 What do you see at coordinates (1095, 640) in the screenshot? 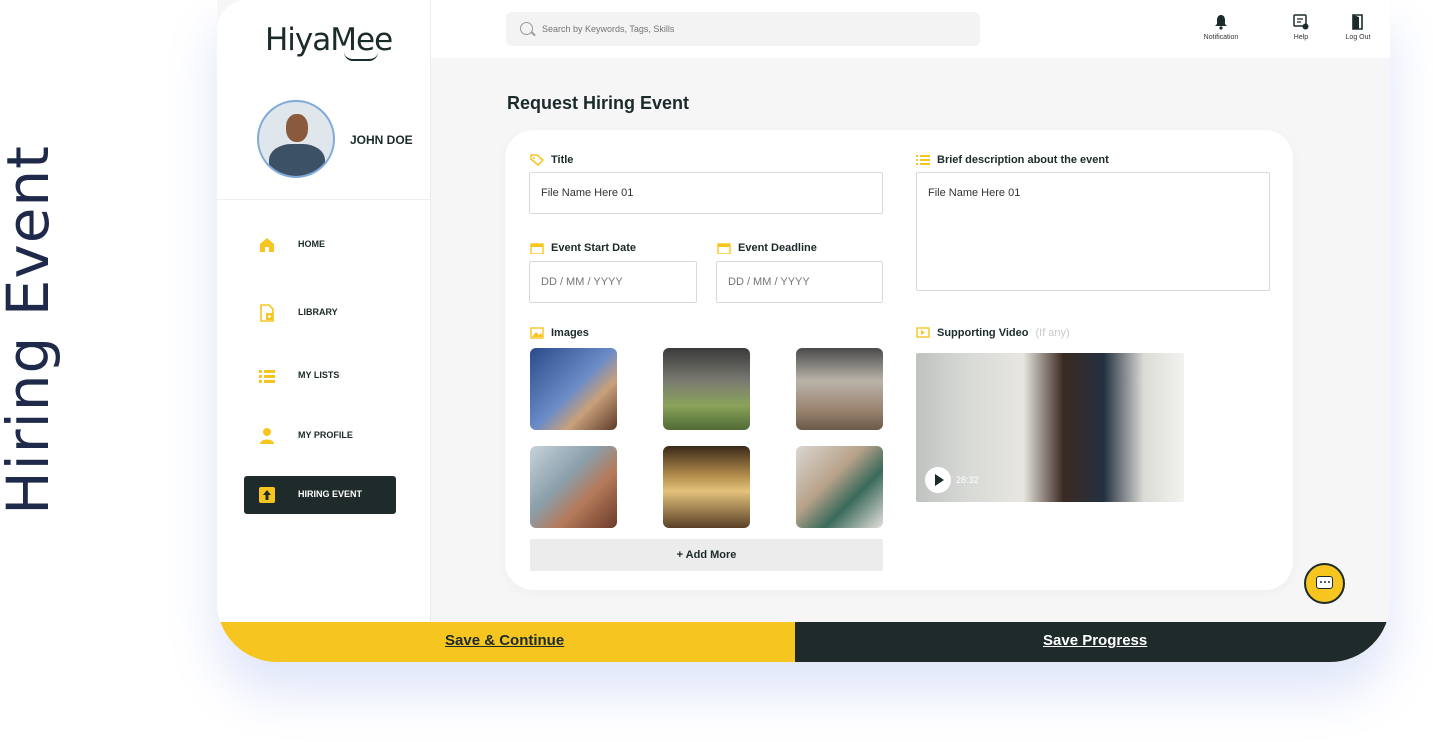
I see `save-progress-button: Save Progress` at bounding box center [1095, 640].